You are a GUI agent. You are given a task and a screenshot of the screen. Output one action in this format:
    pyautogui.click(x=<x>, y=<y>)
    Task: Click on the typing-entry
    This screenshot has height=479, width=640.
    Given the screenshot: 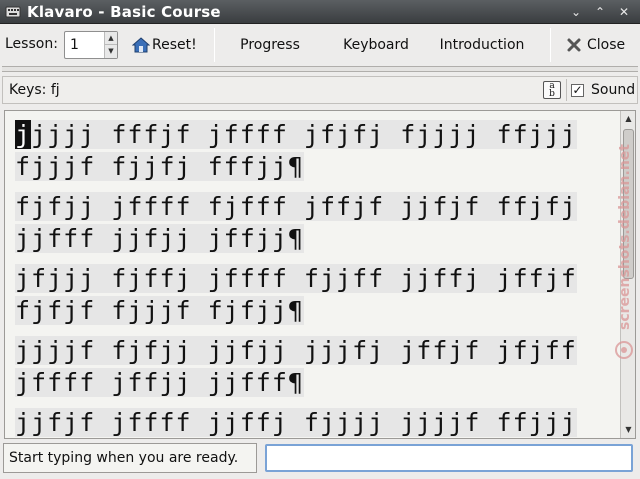 What is the action you would take?
    pyautogui.click(x=449, y=458)
    